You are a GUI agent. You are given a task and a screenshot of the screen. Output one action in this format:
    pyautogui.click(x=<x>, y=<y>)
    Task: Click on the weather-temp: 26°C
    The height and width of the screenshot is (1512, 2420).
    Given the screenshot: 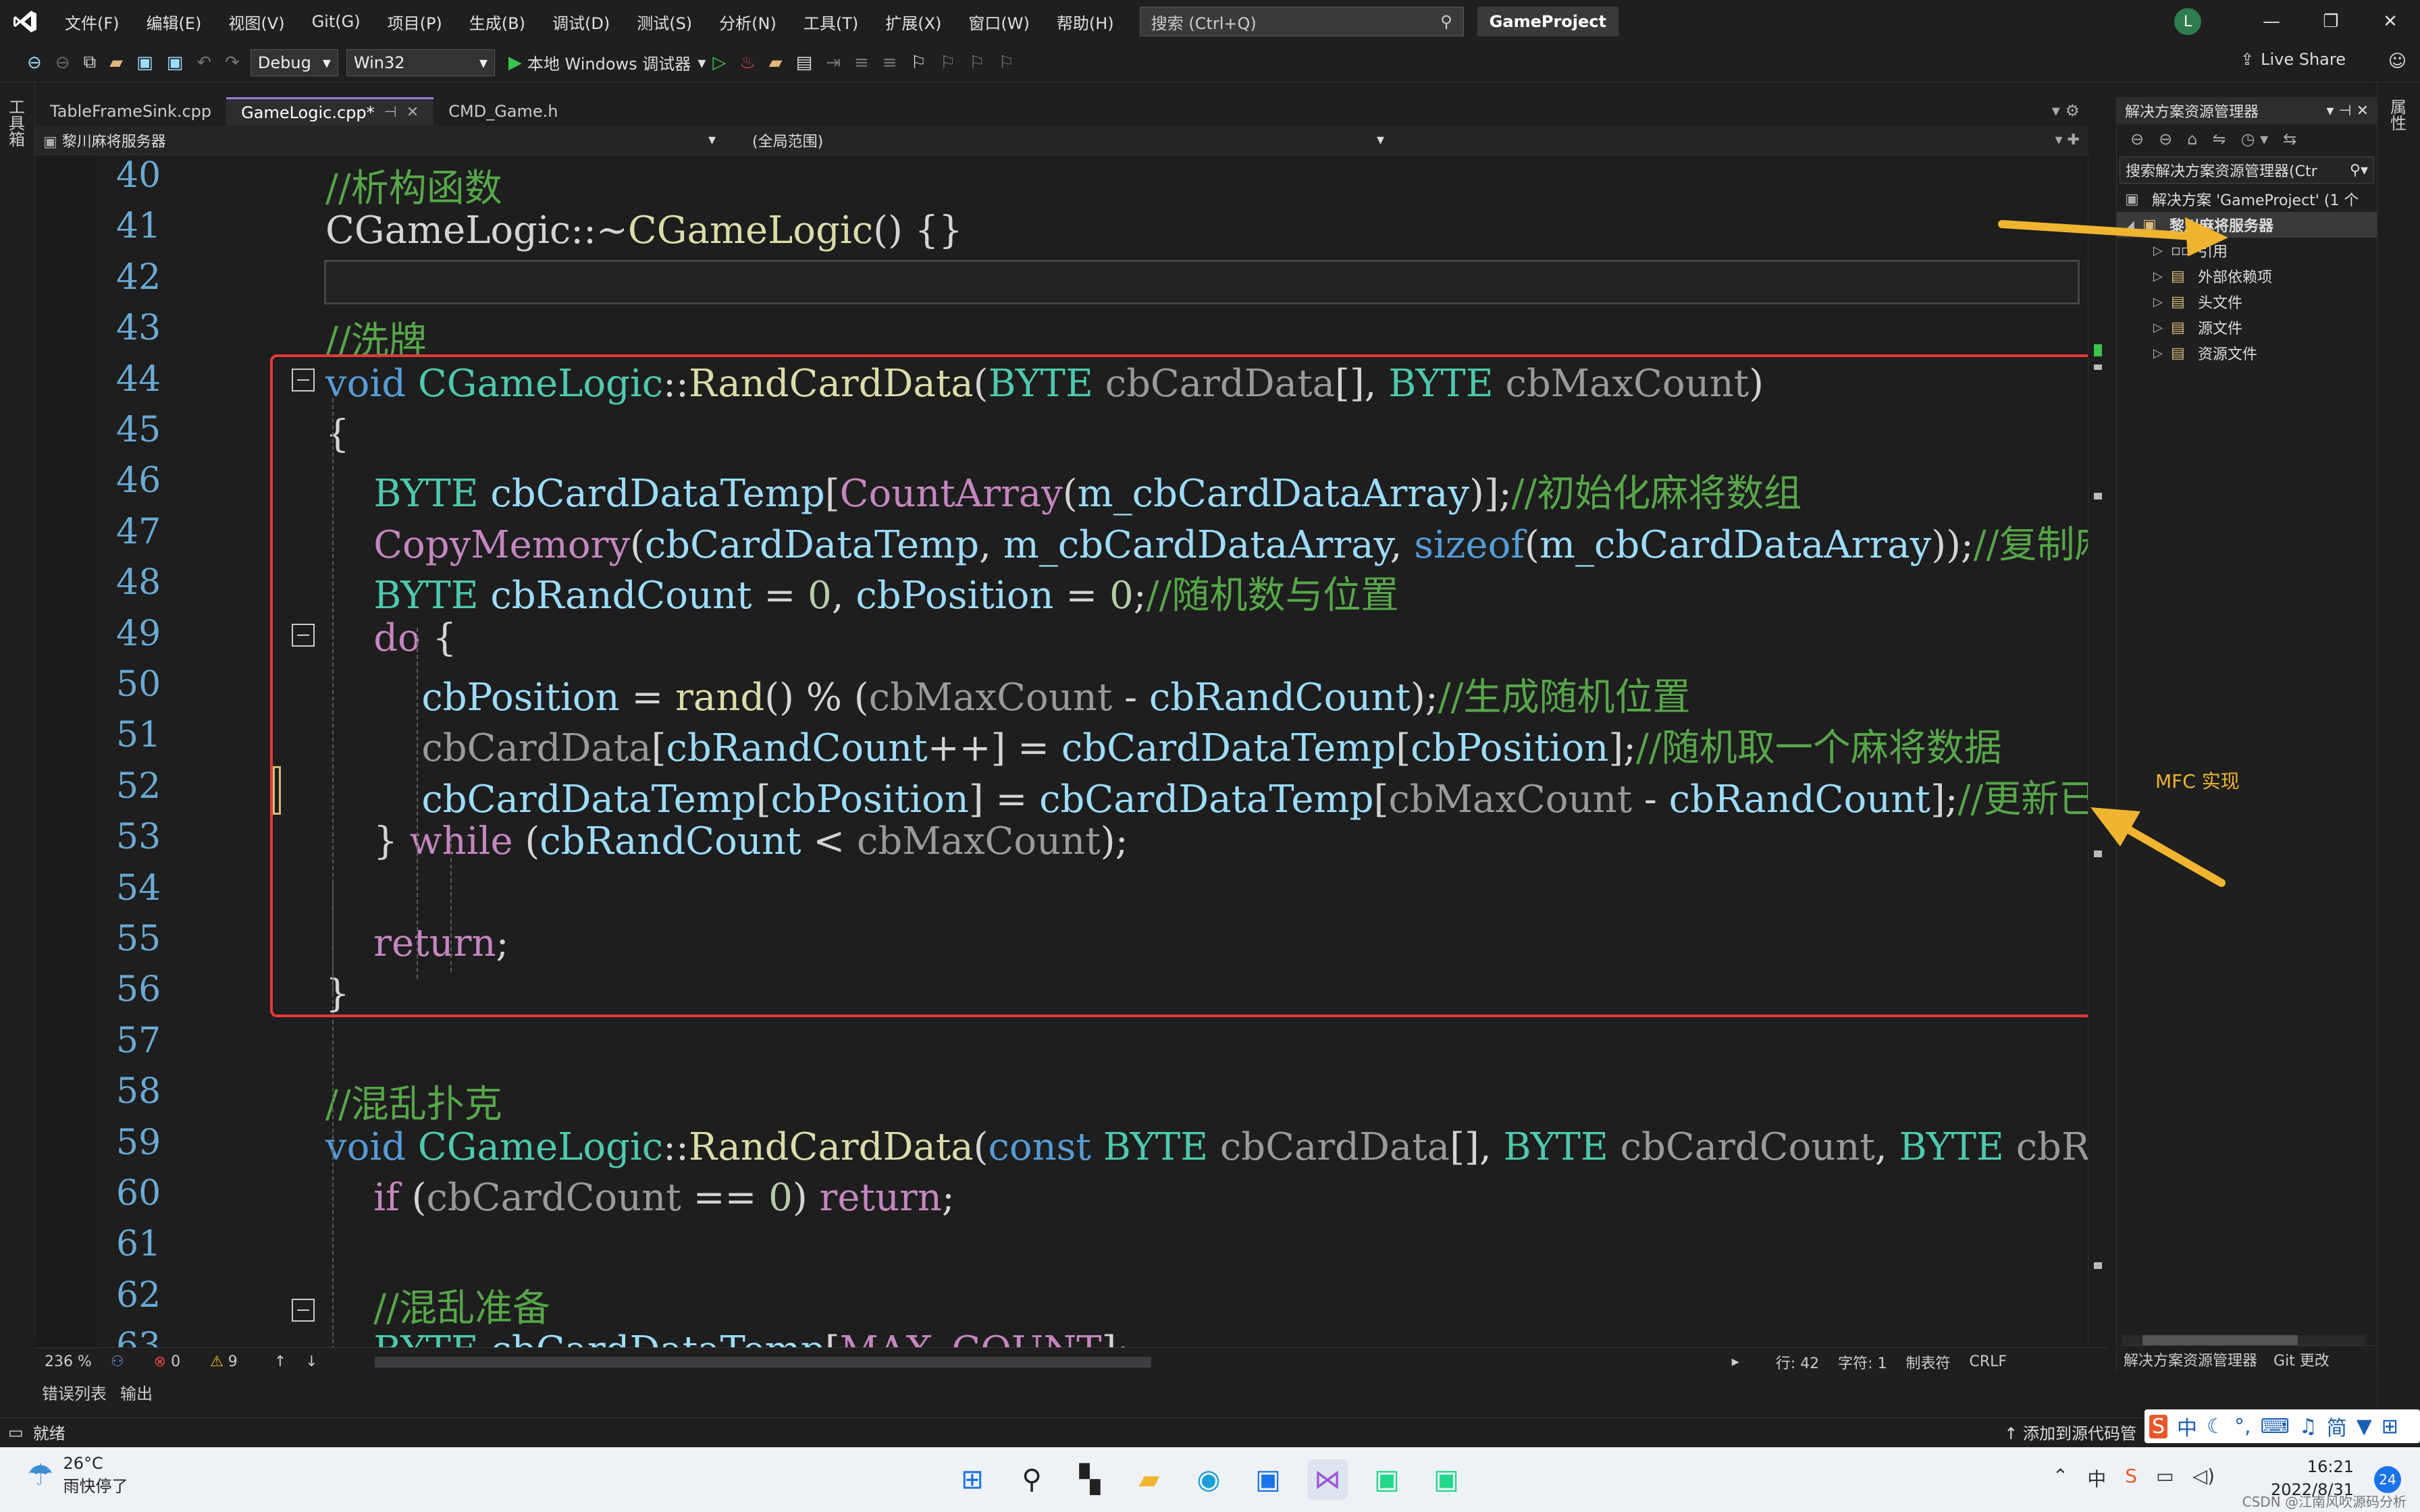 What is the action you would take?
    pyautogui.click(x=83, y=1463)
    